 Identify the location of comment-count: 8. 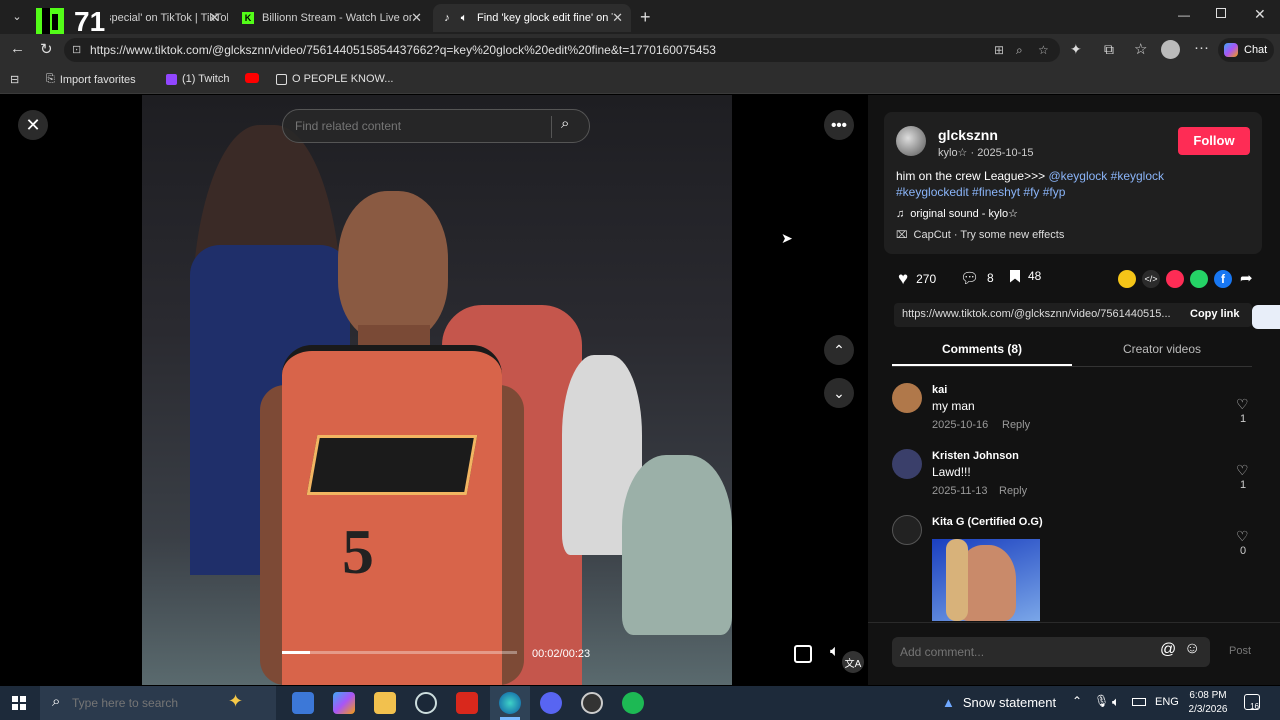
(990, 278).